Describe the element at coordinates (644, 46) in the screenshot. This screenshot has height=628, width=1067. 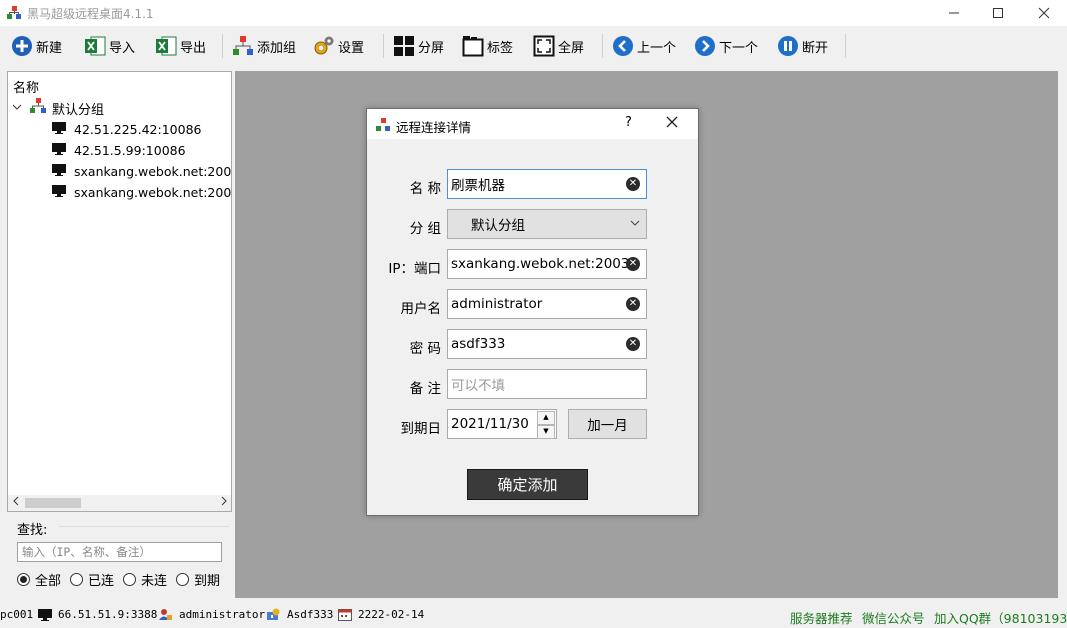
I see `previous-button: 上一个` at that location.